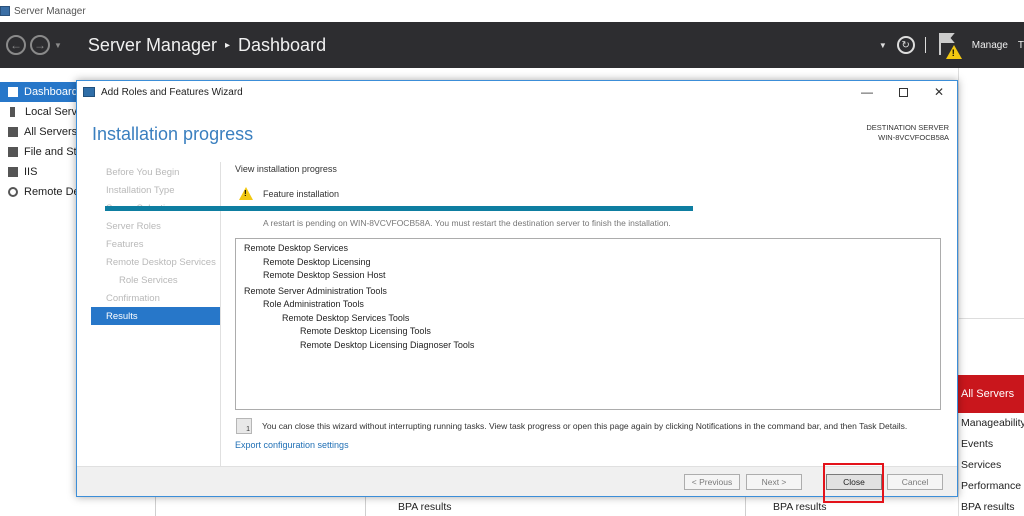 Image resolution: width=1024 pixels, height=516 pixels. I want to click on view-progress-label: View installation progress, so click(286, 169).